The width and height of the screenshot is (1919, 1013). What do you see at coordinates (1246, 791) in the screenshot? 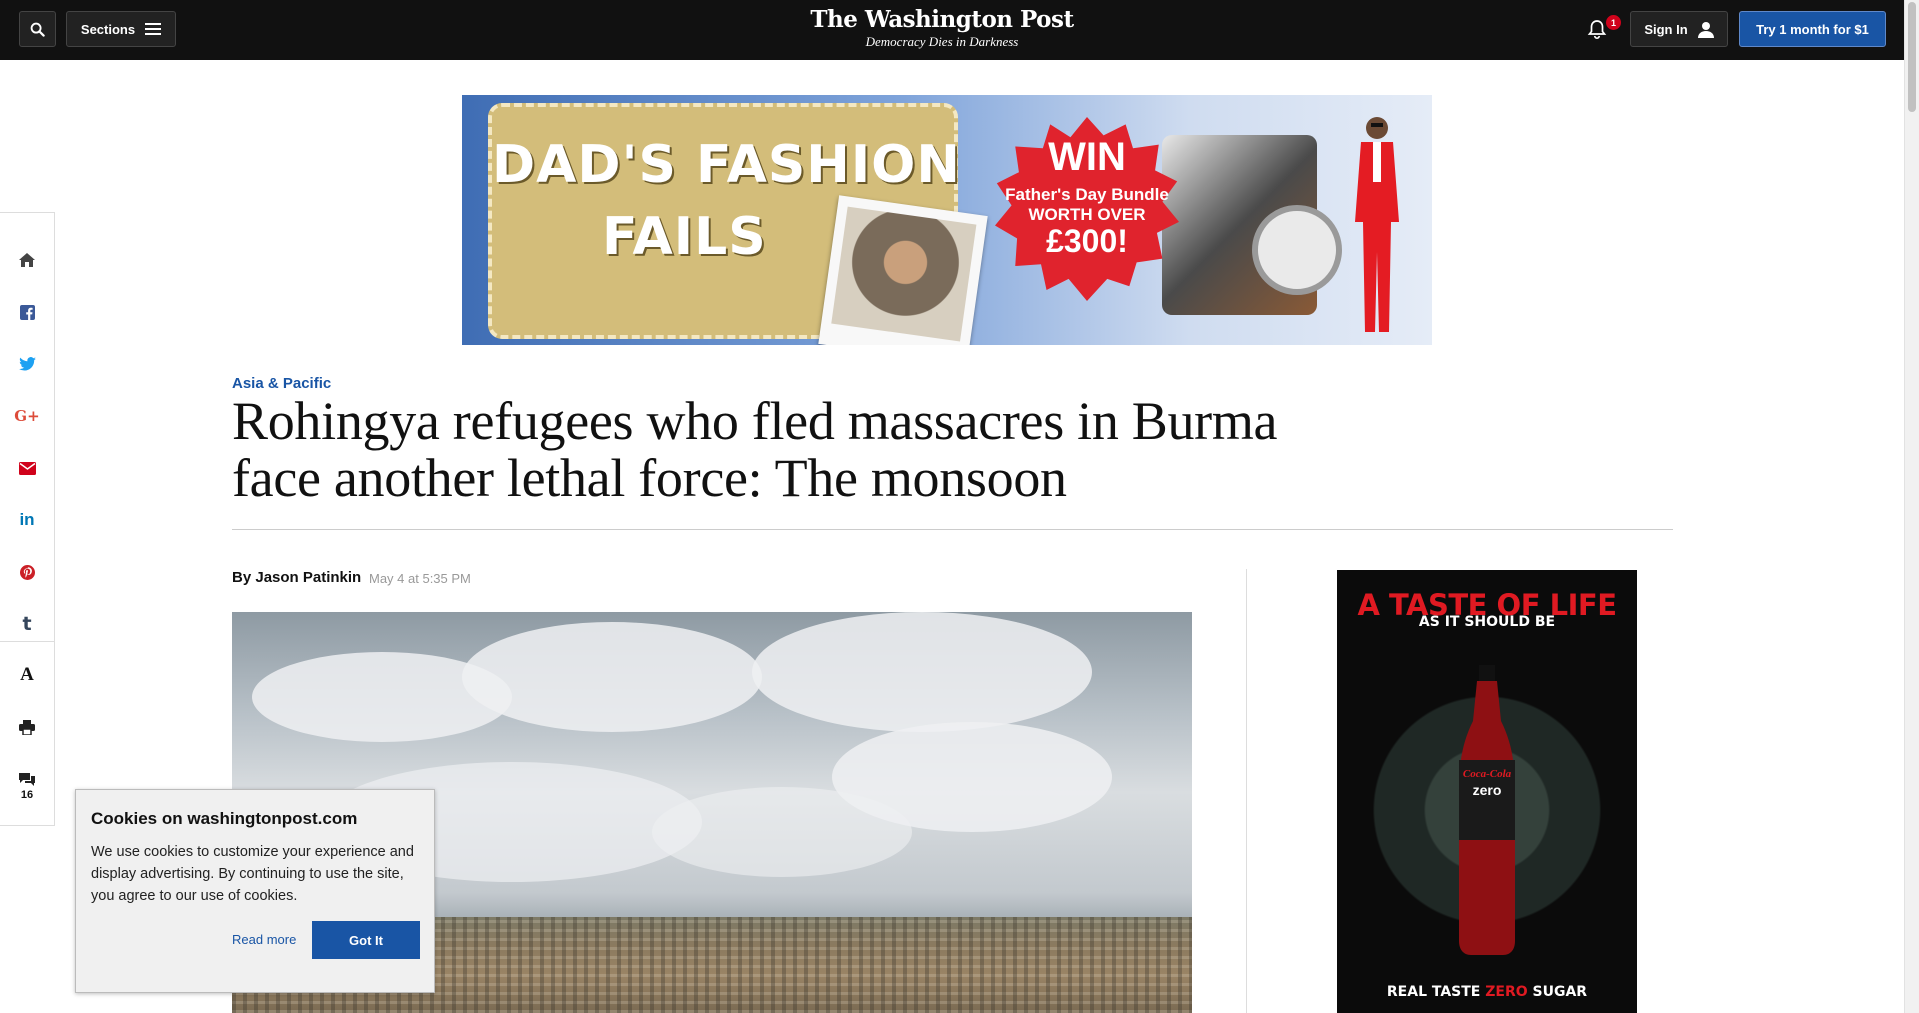
I see `column-divider` at bounding box center [1246, 791].